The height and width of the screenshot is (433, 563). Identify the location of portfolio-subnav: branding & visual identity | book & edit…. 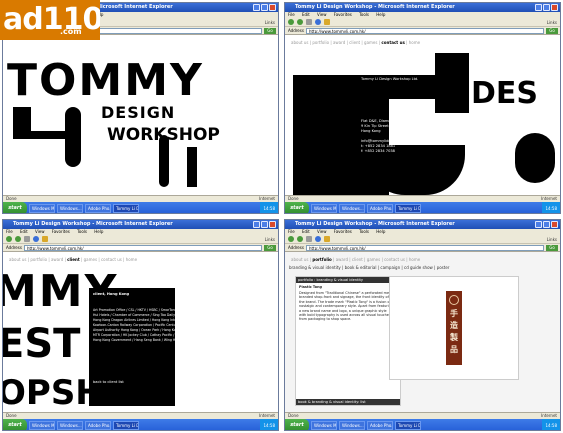
(369, 267).